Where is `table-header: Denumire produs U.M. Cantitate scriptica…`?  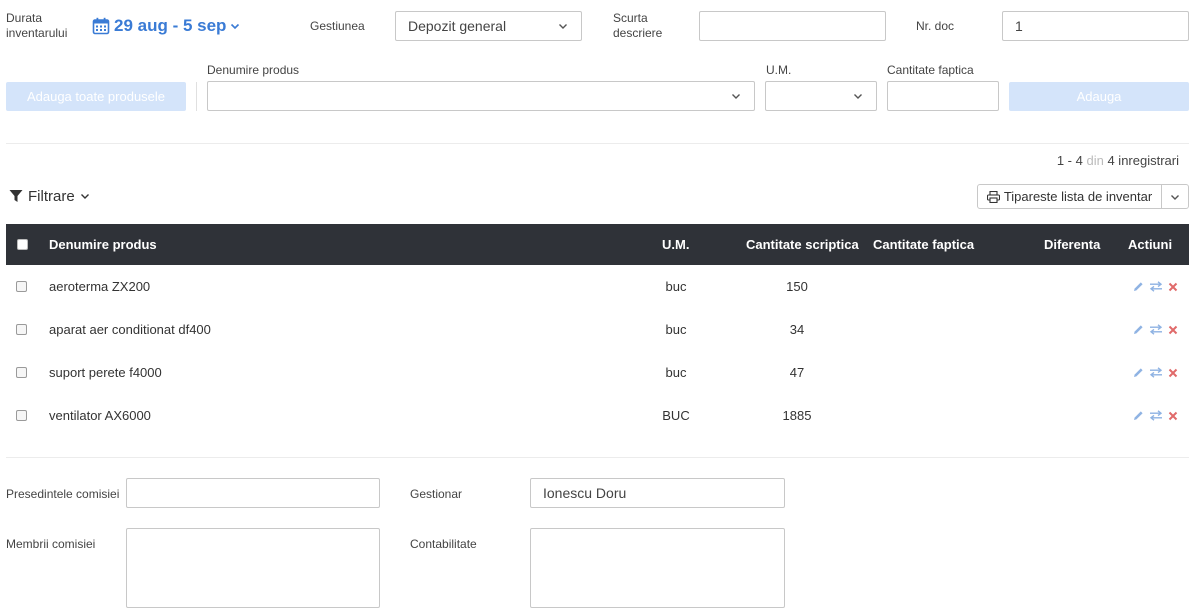
table-header: Denumire produs U.M. Cantitate scriptica… is located at coordinates (597, 244).